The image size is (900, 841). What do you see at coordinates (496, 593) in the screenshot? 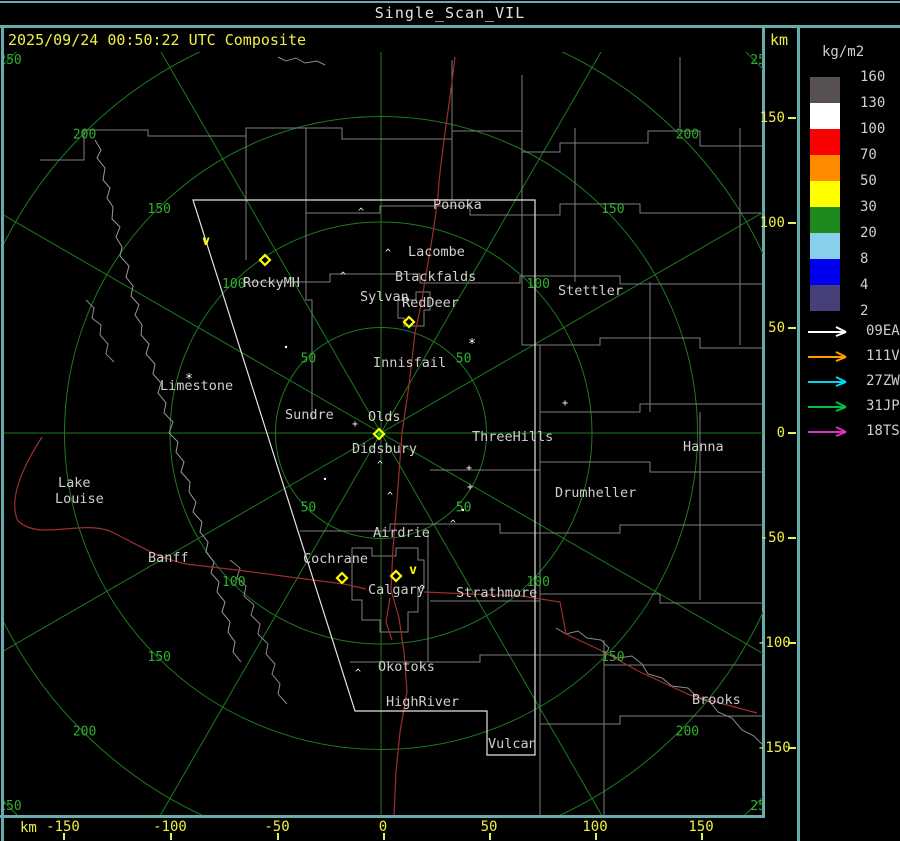
I see `city-label: Strathmore` at bounding box center [496, 593].